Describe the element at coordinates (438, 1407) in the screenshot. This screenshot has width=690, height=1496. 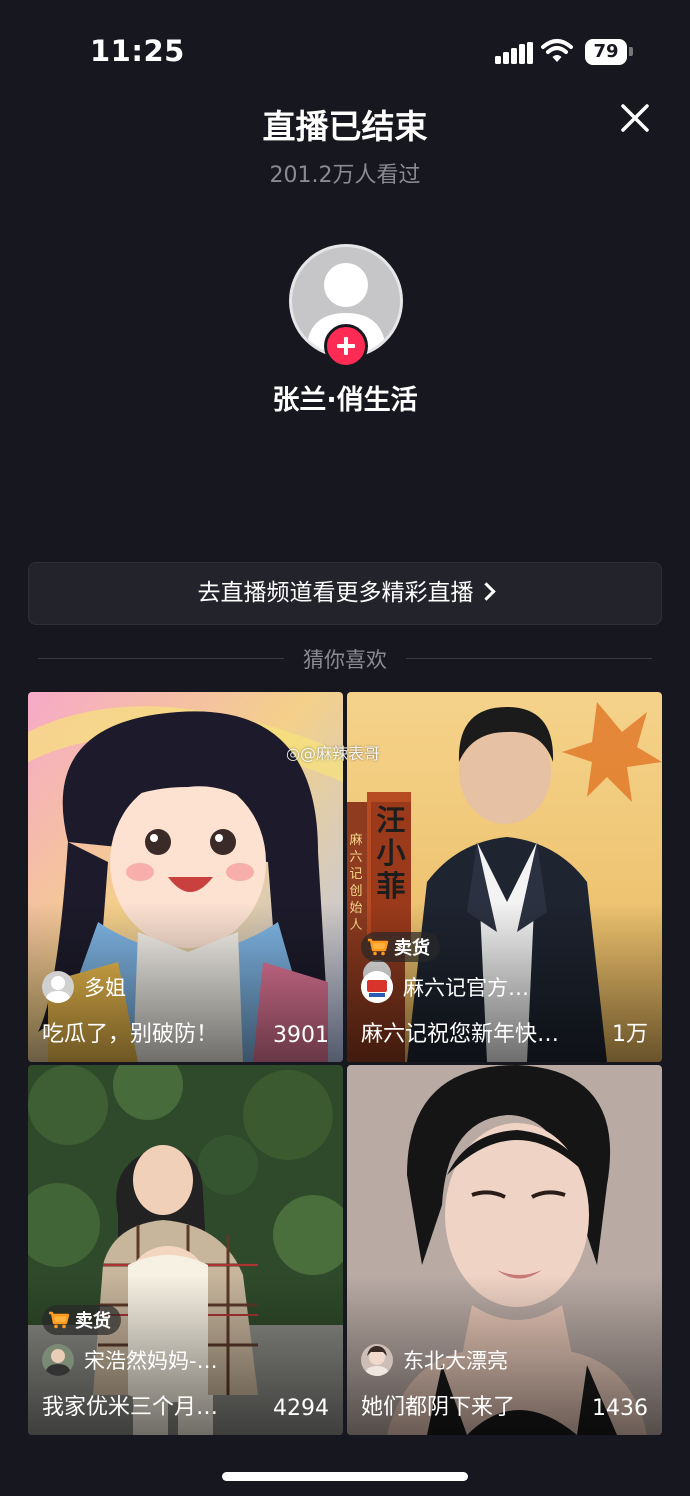
I see `card-title: 她们都阴下来了` at that location.